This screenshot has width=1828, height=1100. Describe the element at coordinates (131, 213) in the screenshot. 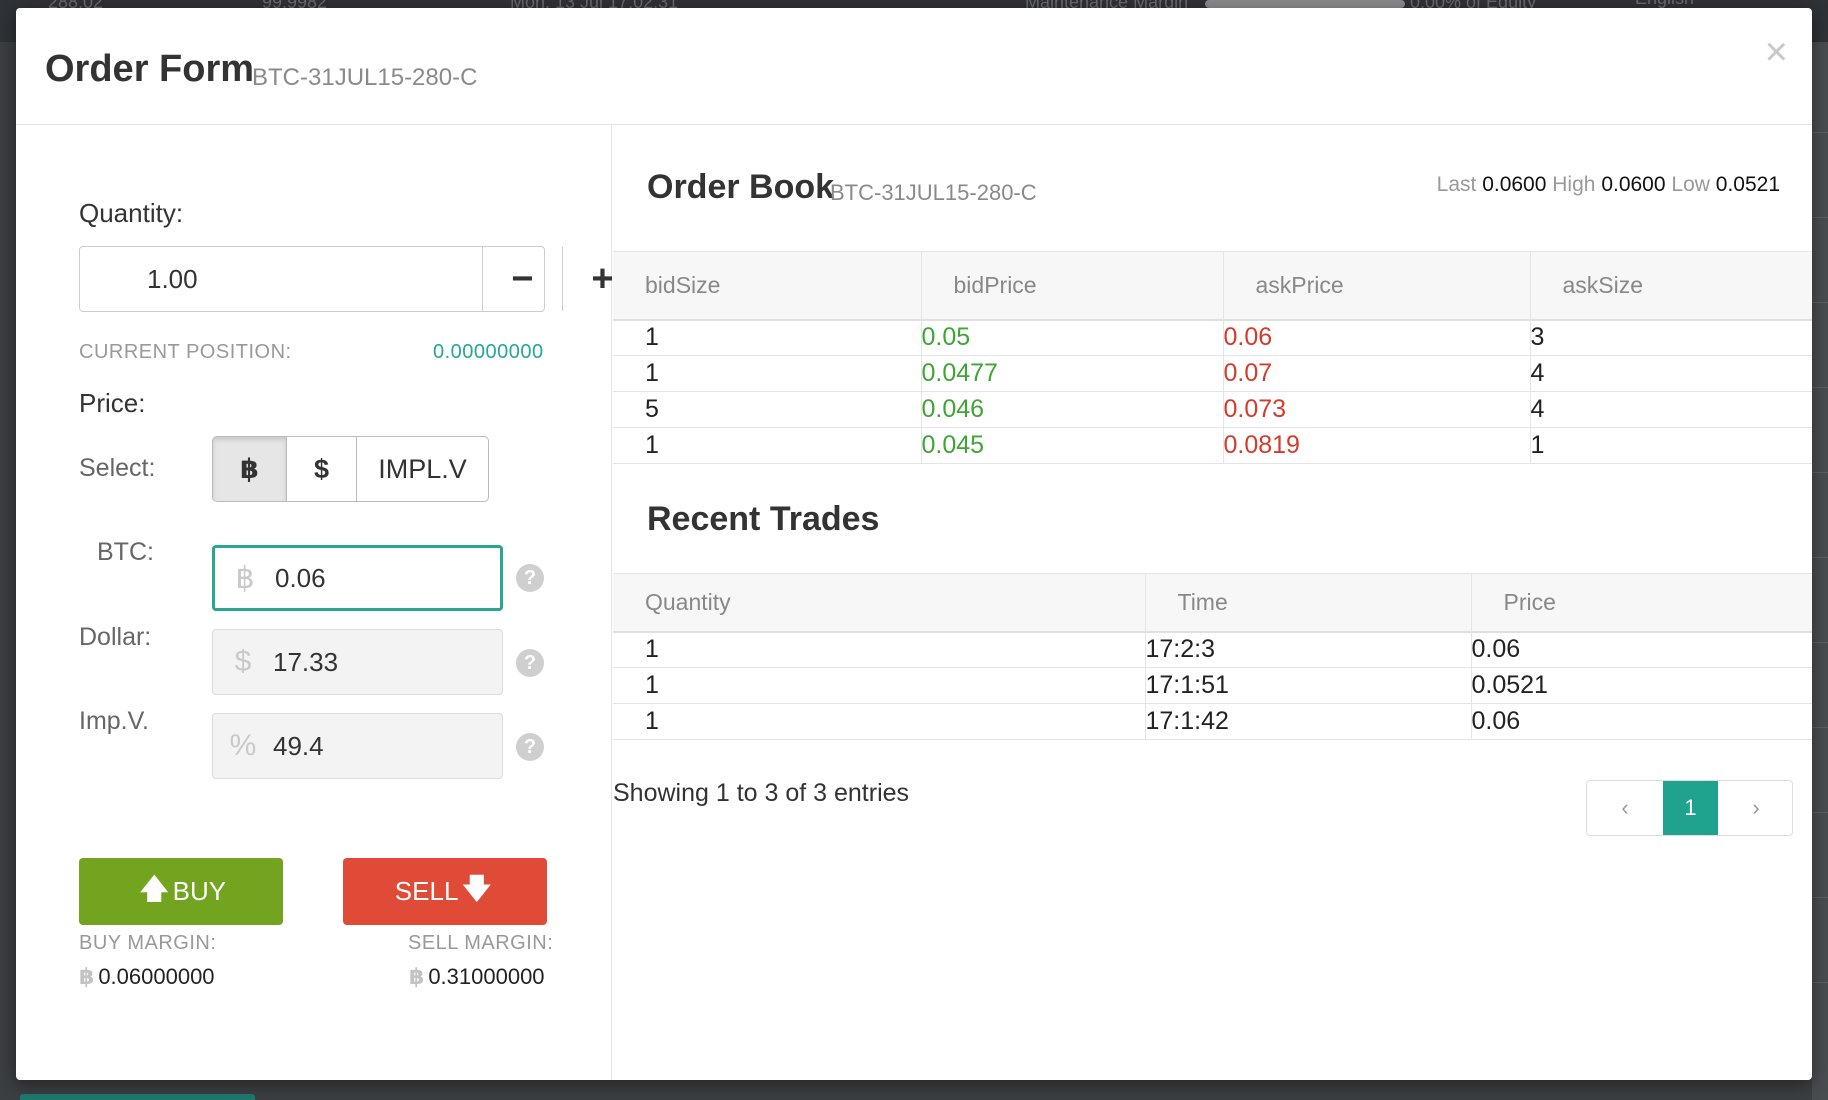

I see `quantity-label: Quantity:` at that location.